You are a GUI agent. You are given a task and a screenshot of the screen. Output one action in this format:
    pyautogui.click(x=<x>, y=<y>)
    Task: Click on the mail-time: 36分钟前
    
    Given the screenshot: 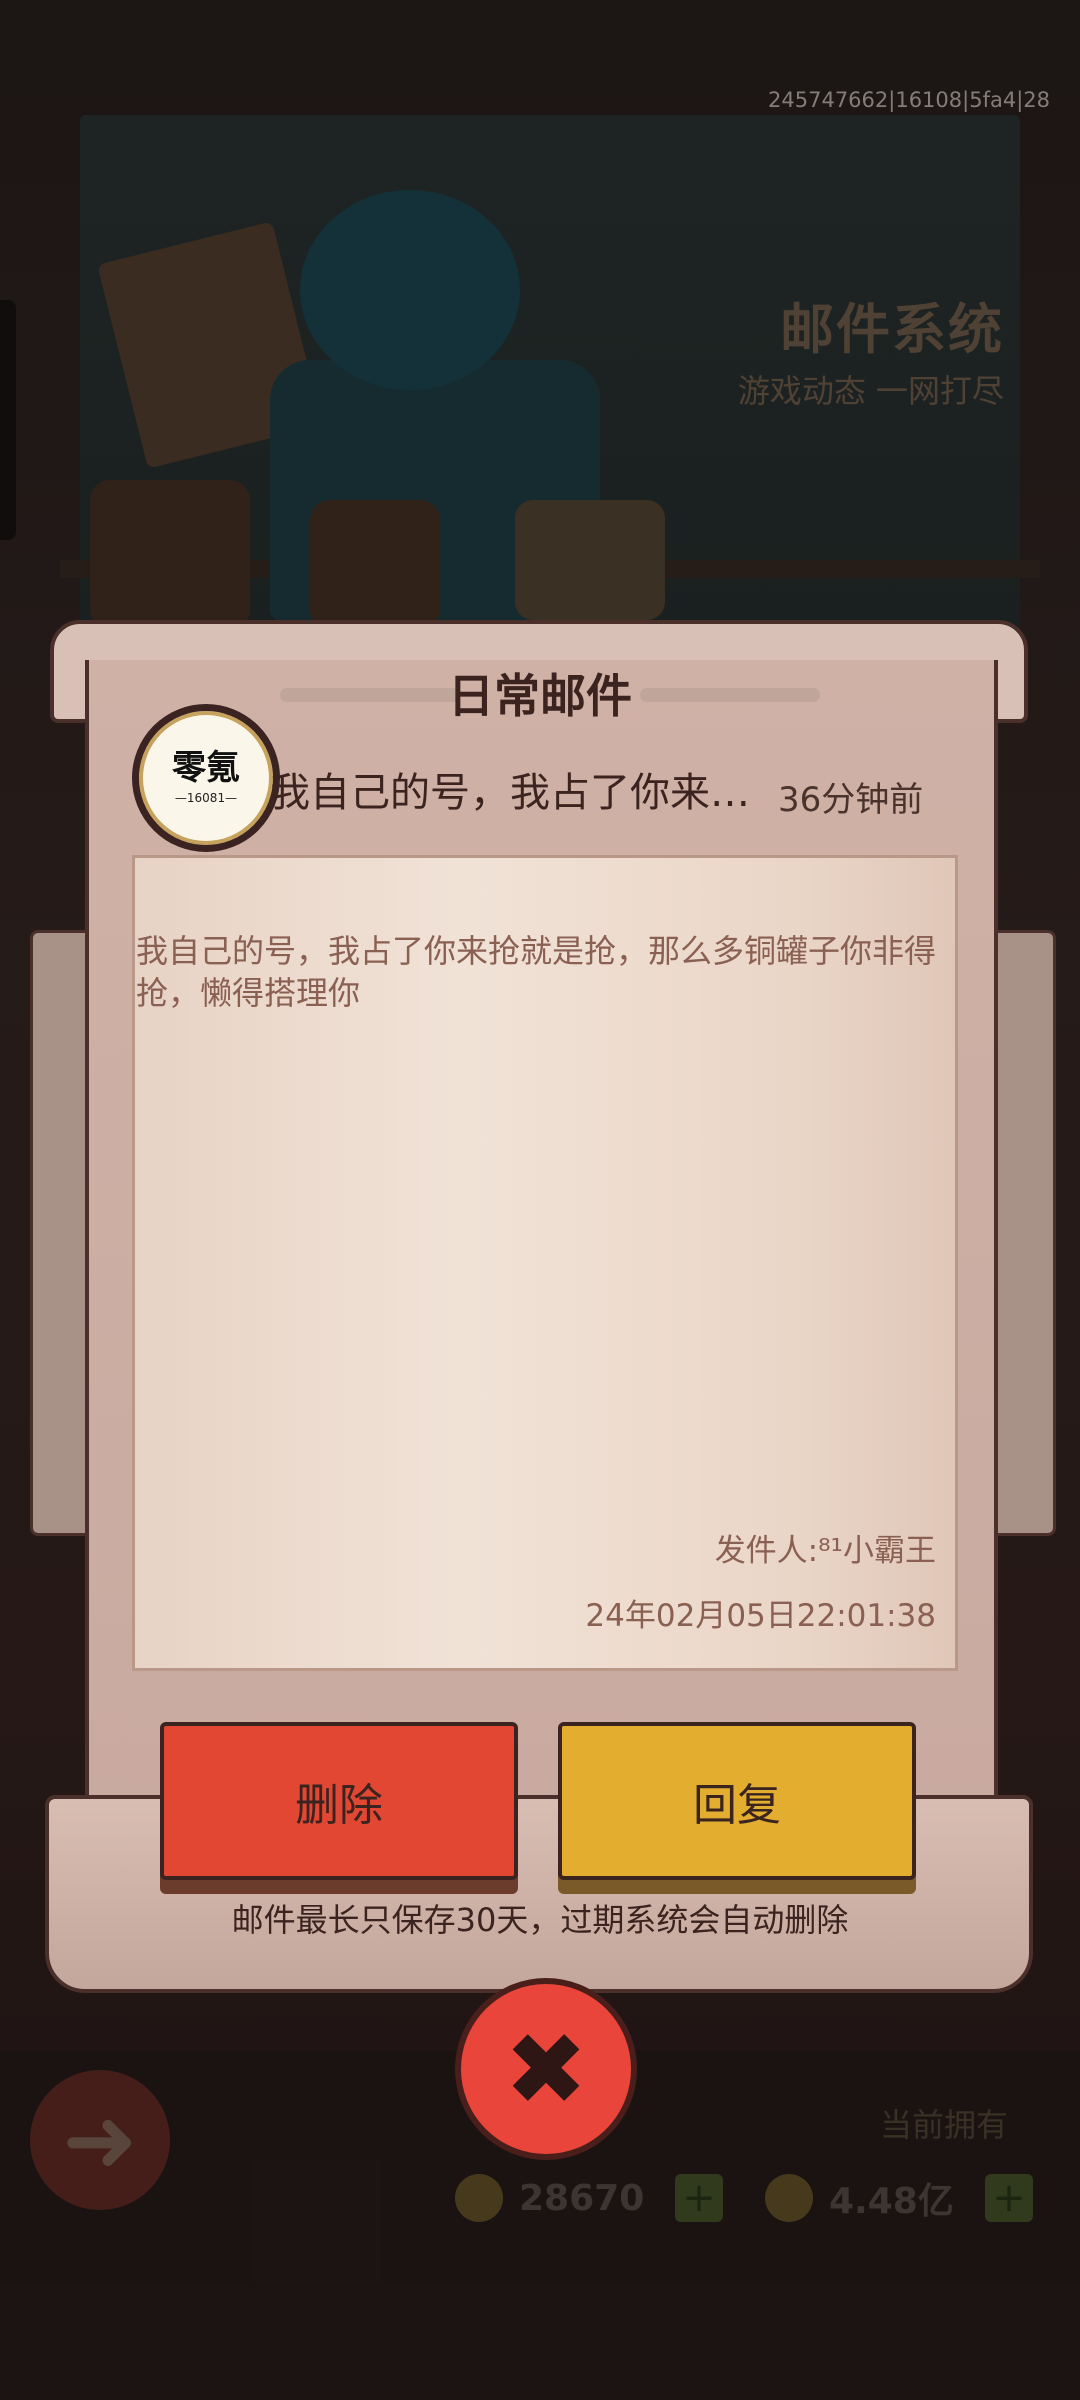 What is the action you would take?
    pyautogui.click(x=851, y=800)
    